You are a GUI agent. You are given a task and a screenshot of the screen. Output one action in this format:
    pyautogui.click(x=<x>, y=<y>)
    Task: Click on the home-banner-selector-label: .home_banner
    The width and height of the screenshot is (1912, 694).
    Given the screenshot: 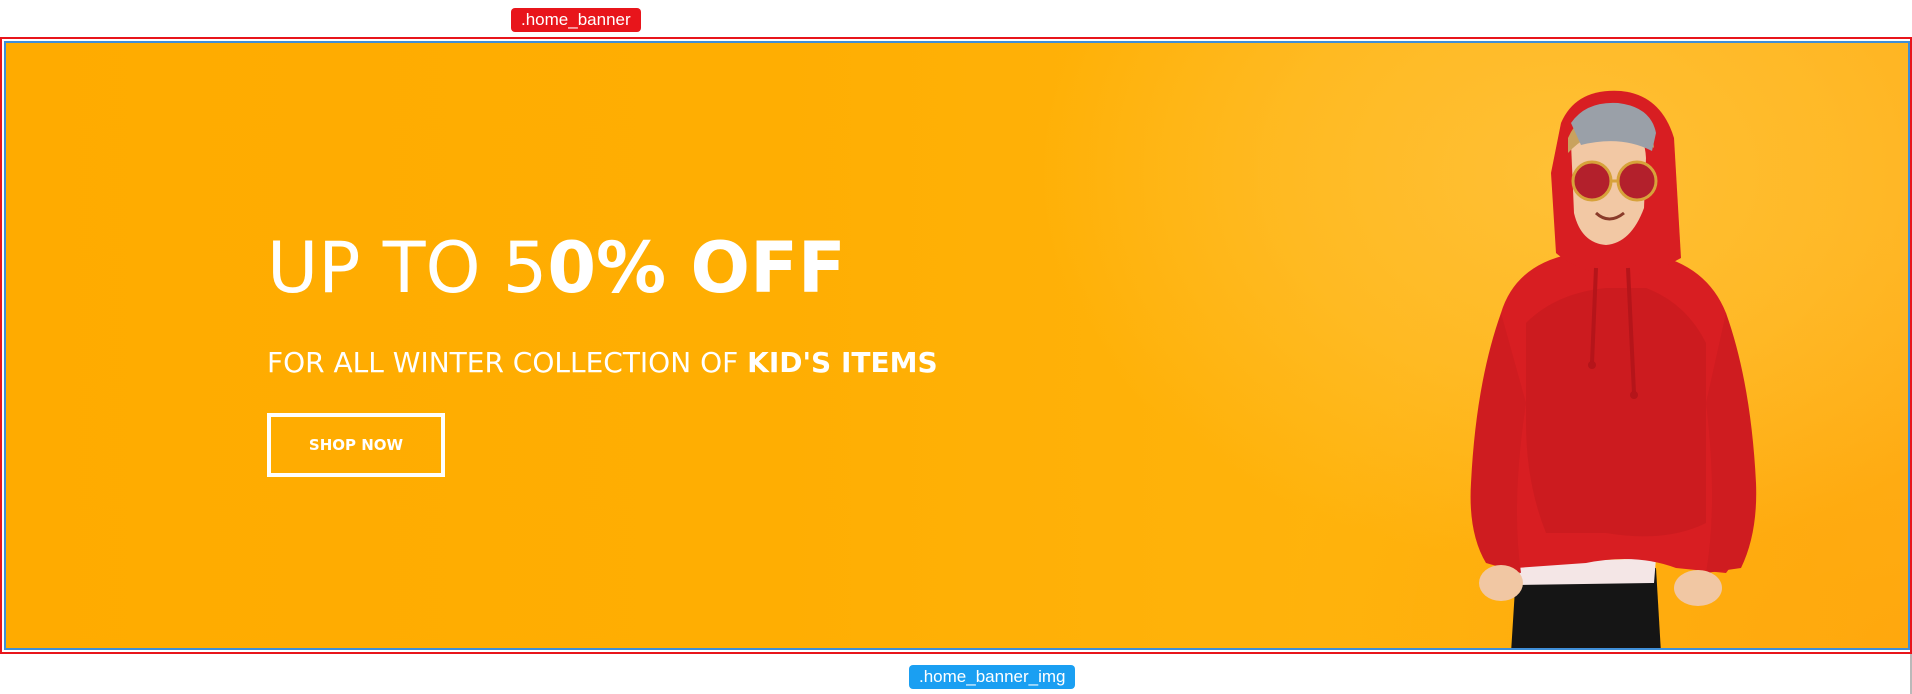 What is the action you would take?
    pyautogui.click(x=576, y=20)
    